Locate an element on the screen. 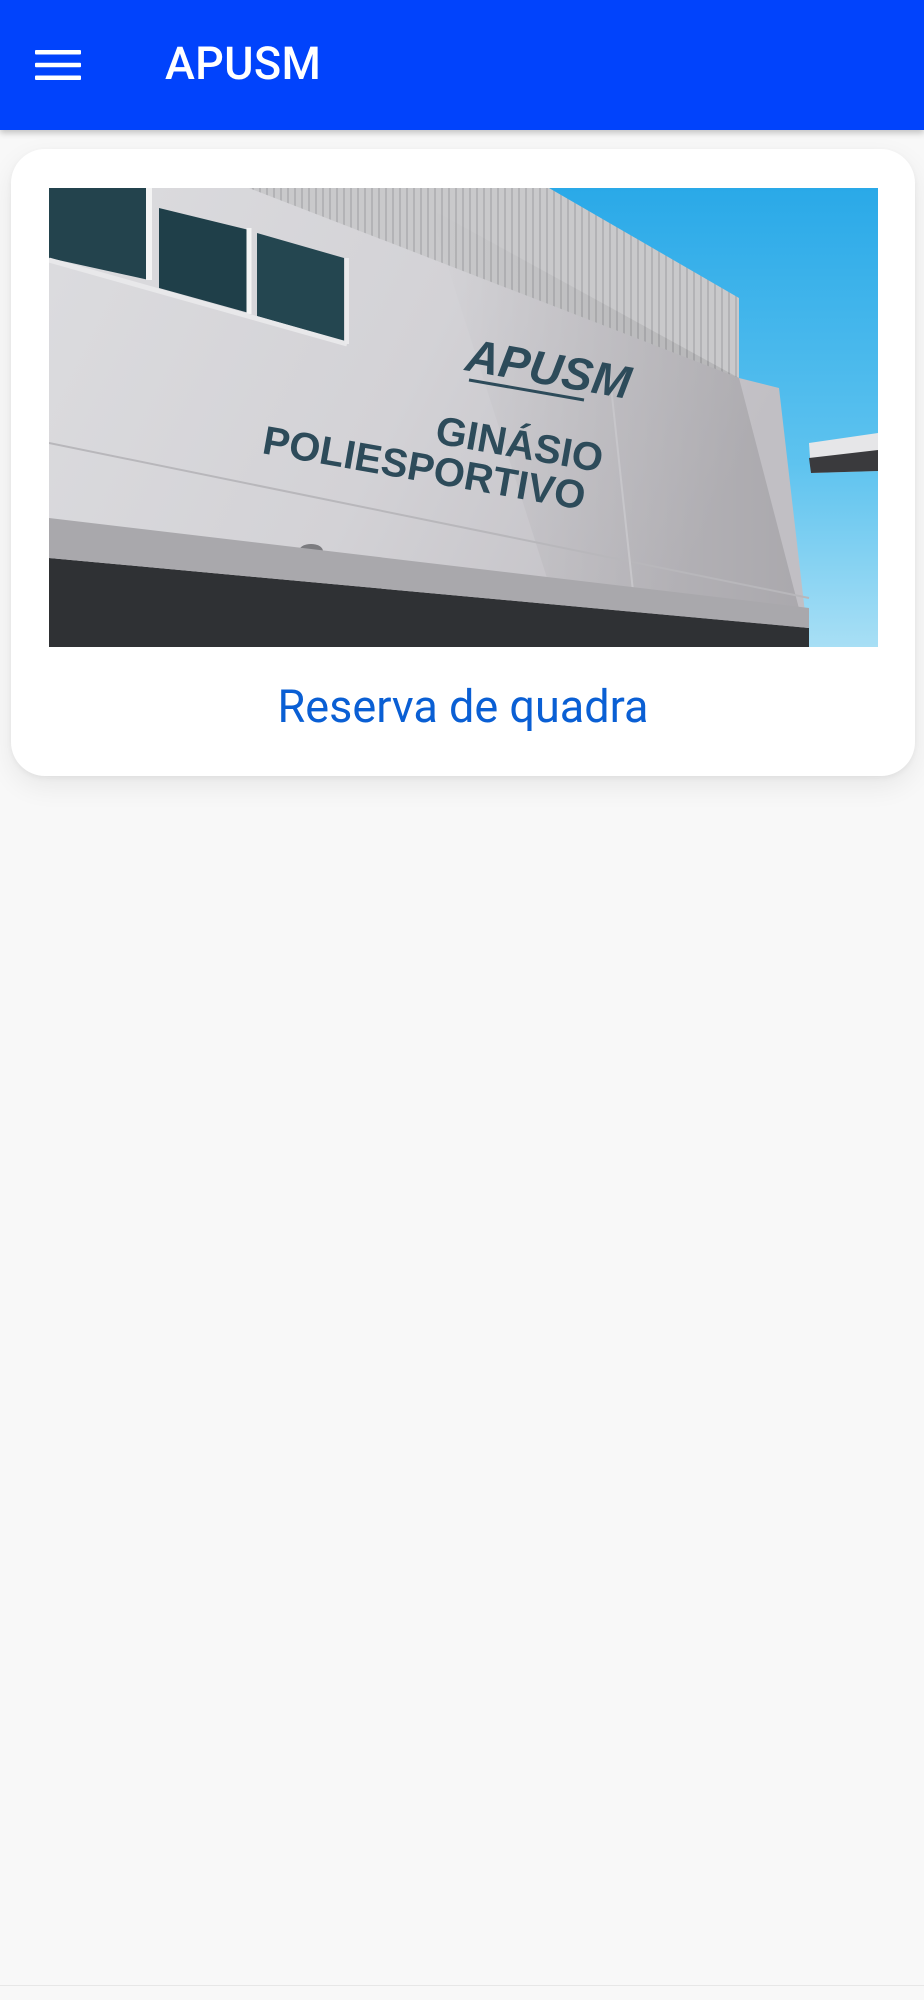 The height and width of the screenshot is (2000, 924). bottom-divider is located at coordinates (462, 1985).